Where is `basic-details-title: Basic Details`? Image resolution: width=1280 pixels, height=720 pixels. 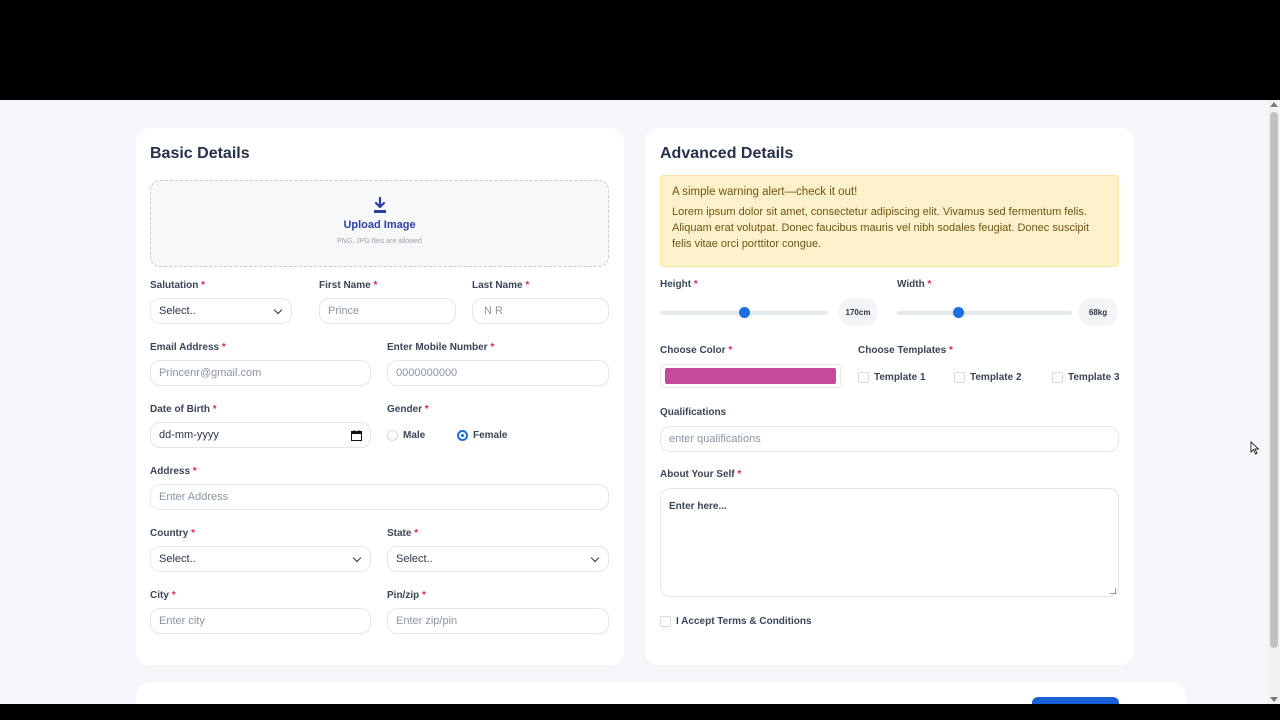 basic-details-title: Basic Details is located at coordinates (200, 153).